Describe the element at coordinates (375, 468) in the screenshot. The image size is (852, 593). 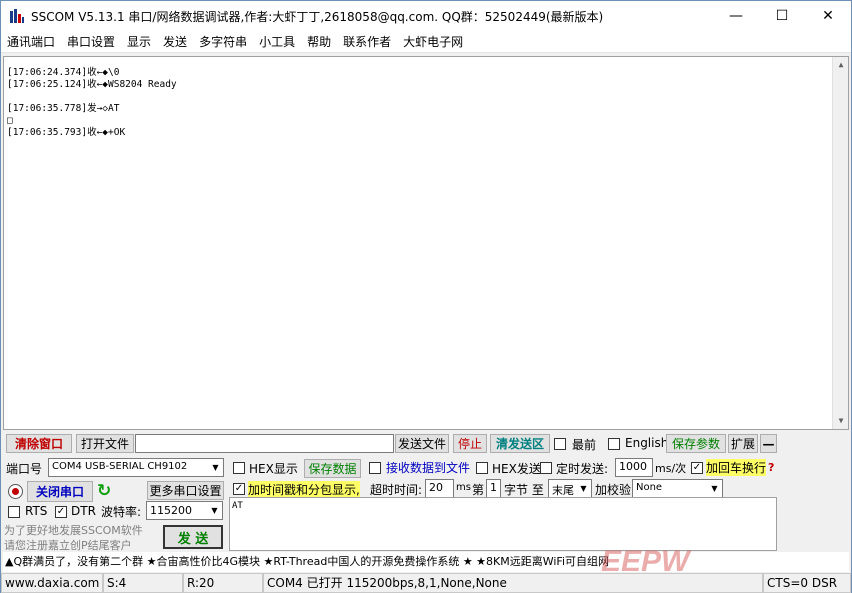
I see `recv-to-file-checkbox` at that location.